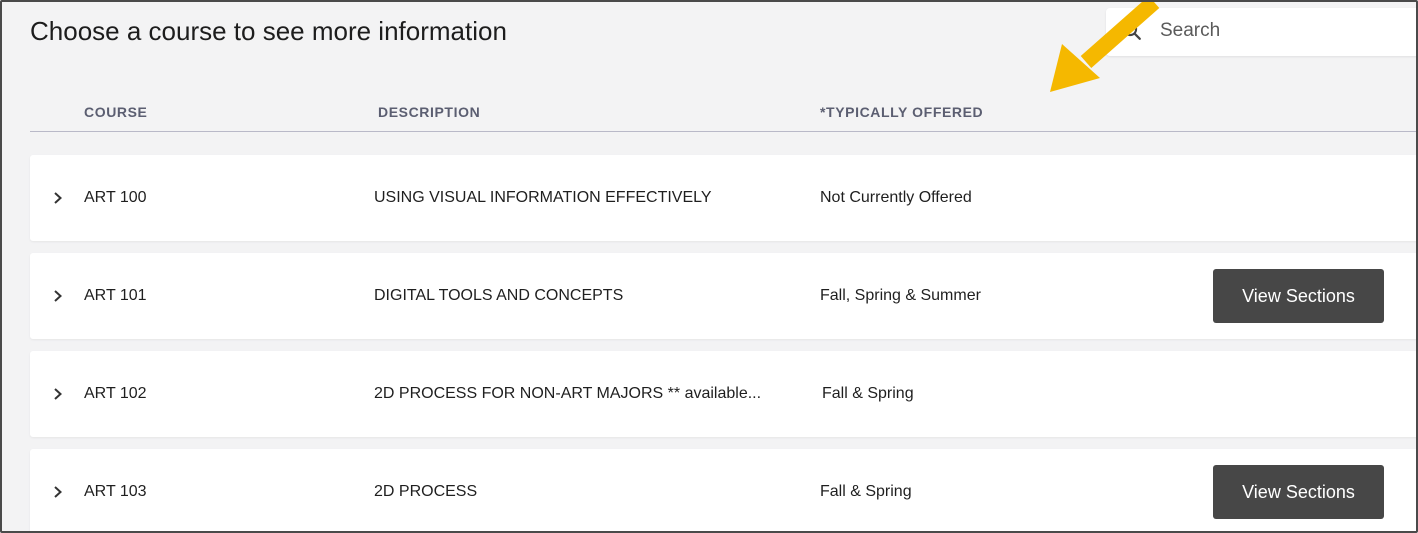 Image resolution: width=1418 pixels, height=533 pixels. I want to click on course-offered: Not Currently Offered, so click(896, 197).